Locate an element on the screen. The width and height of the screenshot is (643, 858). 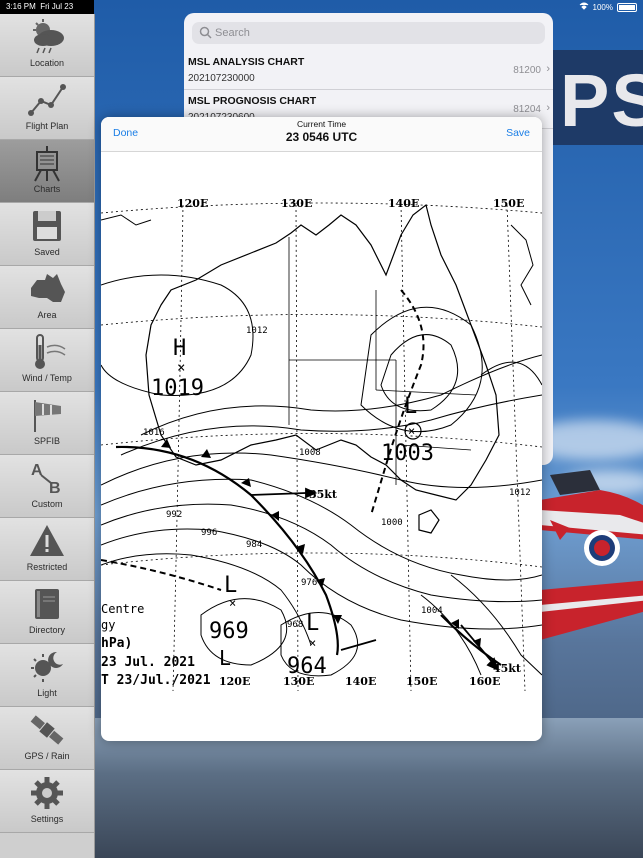
sidebar-item-settings: Settings is located at coordinates (47, 801).